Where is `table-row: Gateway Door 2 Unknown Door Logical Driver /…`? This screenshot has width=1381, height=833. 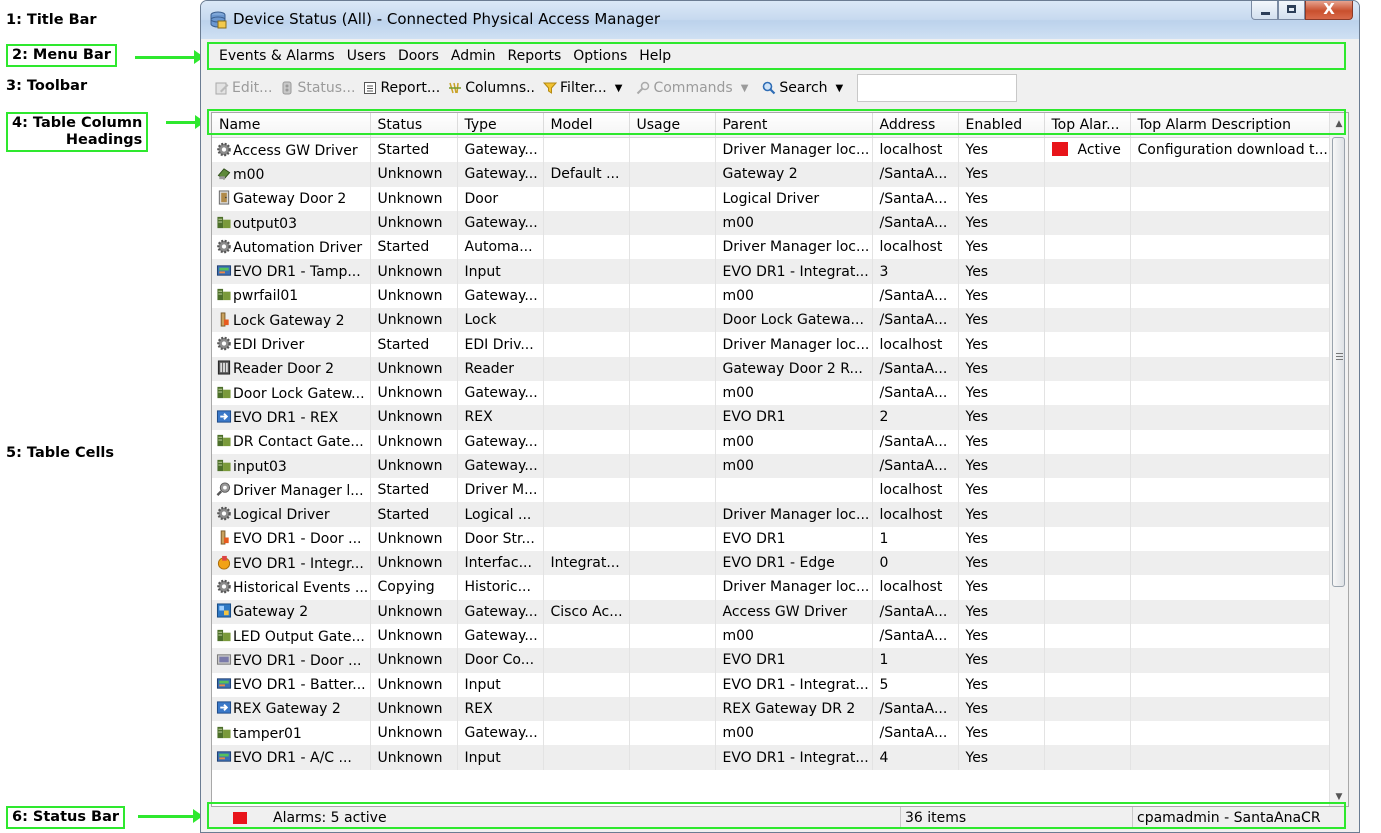
table-row: Gateway Door 2 Unknown Door Logical Driver /… is located at coordinates (772, 198).